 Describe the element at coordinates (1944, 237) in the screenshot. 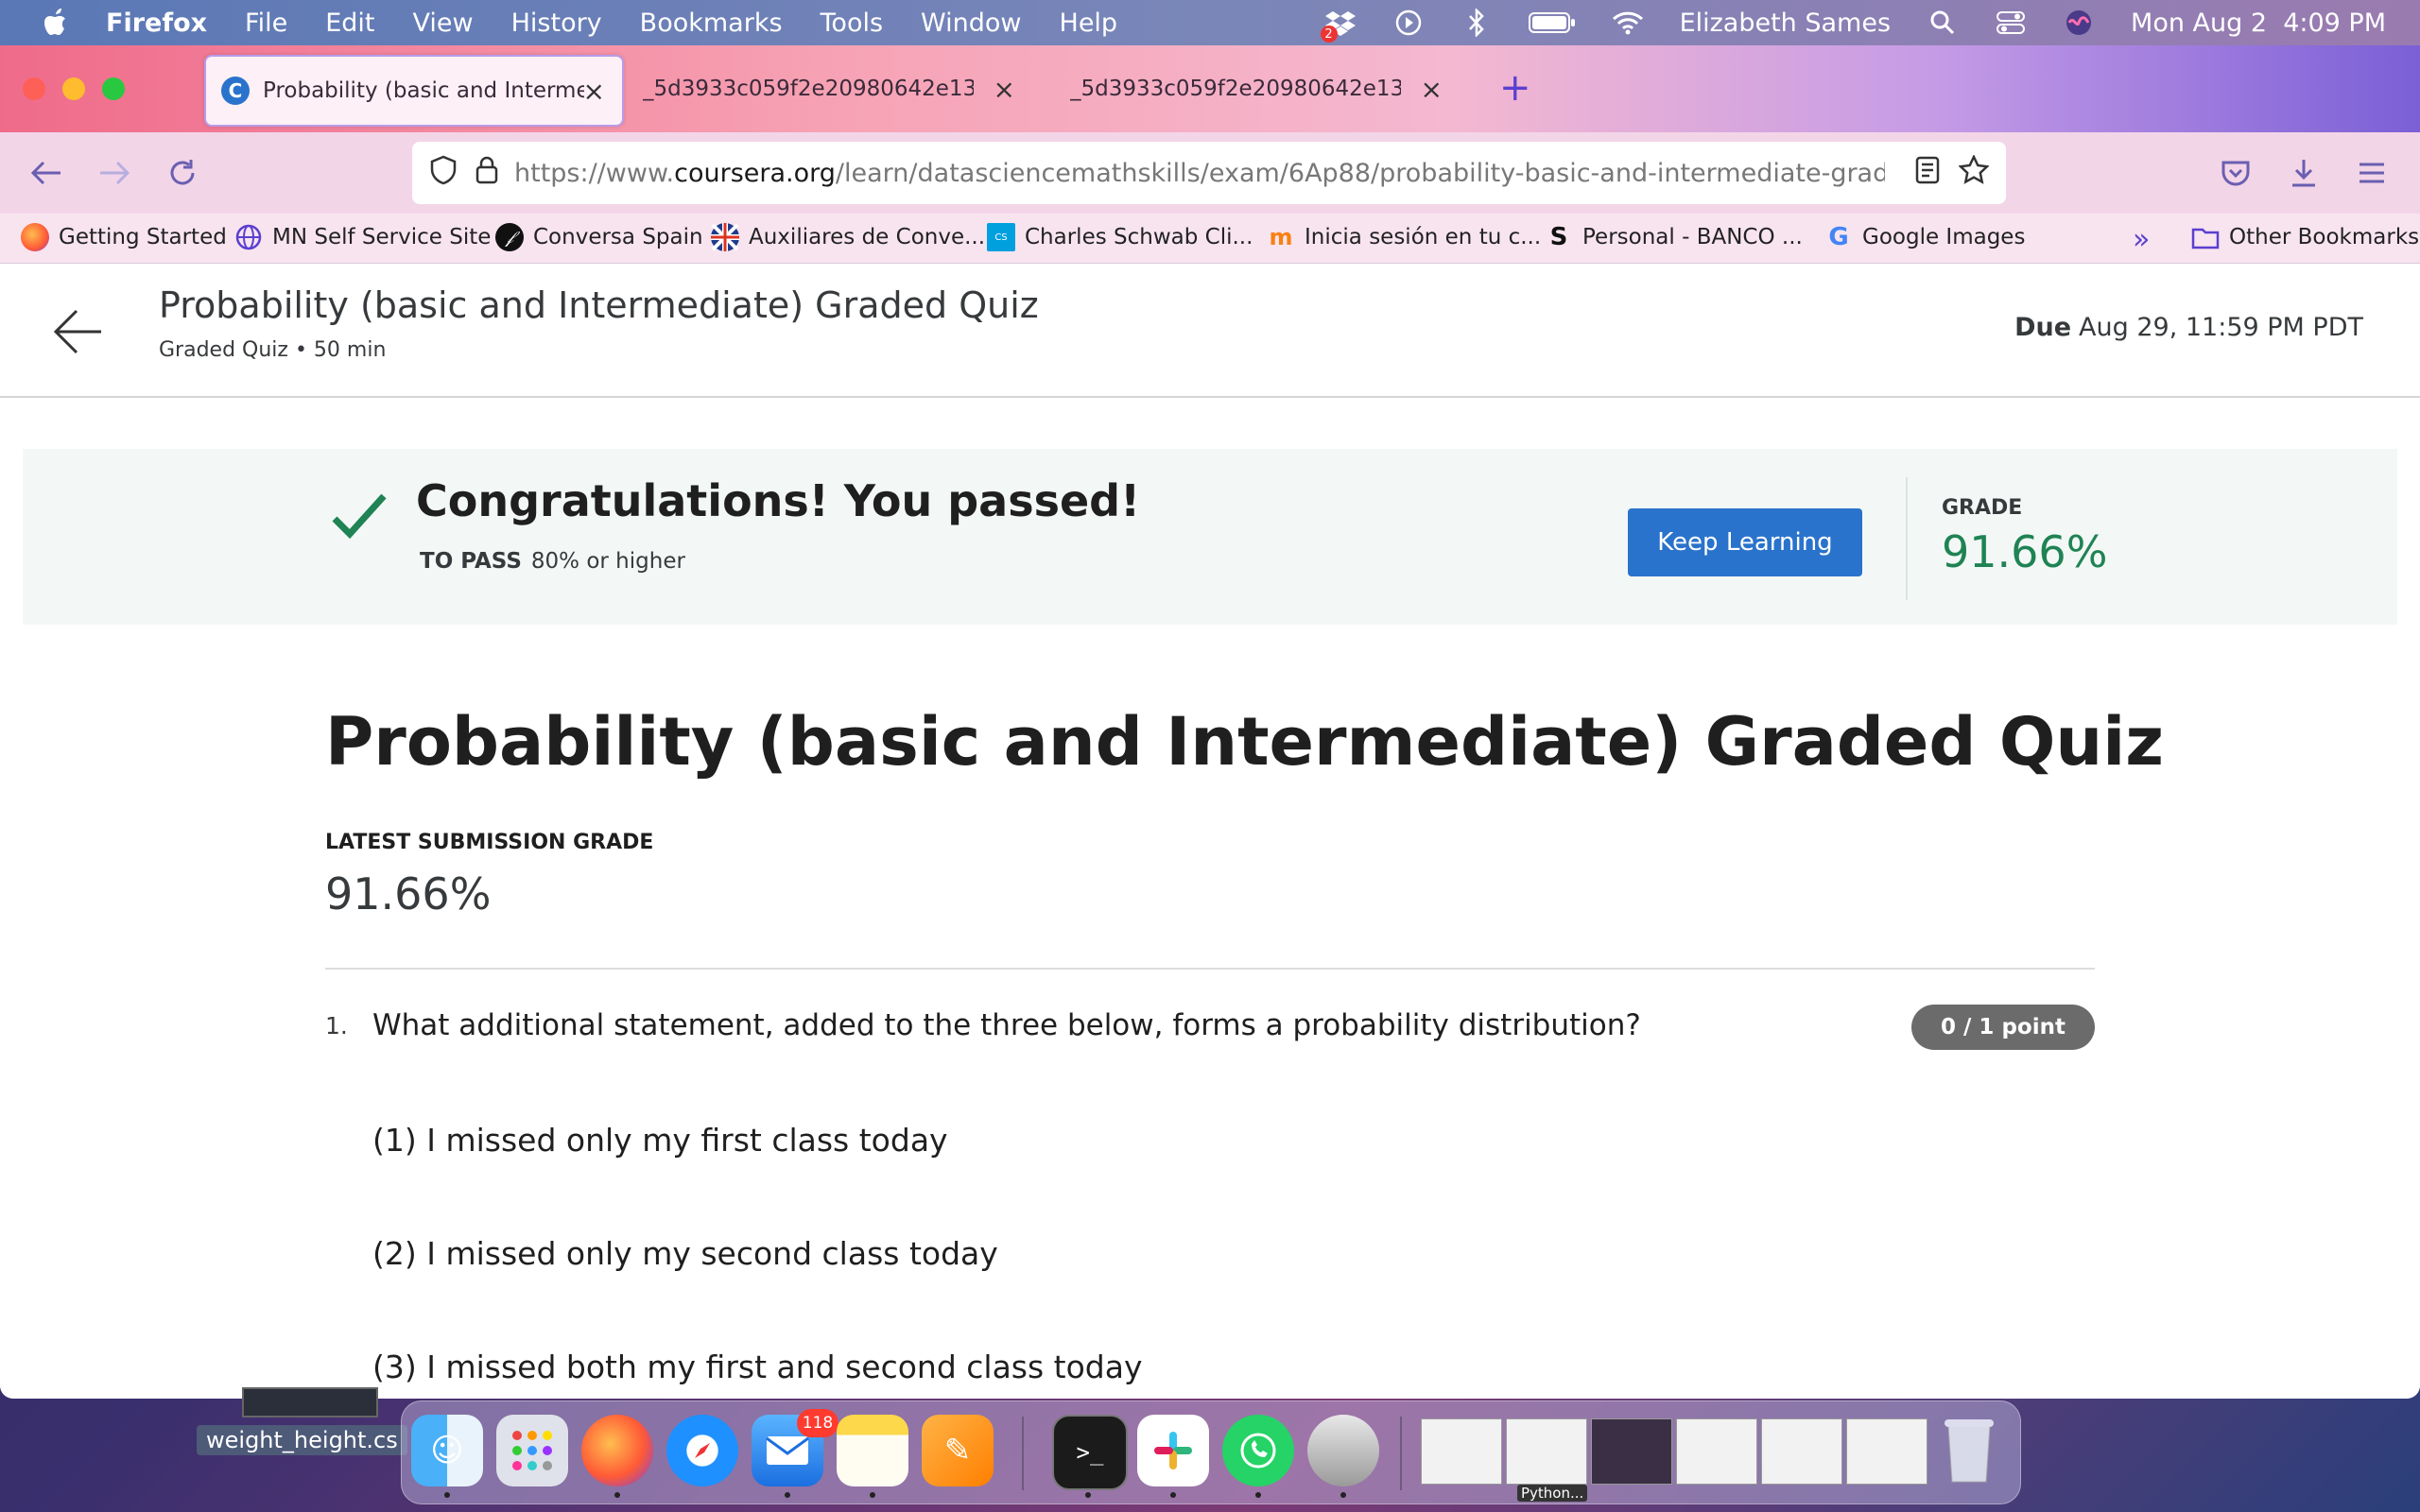

I see `bookmark-label: Google Images` at that location.